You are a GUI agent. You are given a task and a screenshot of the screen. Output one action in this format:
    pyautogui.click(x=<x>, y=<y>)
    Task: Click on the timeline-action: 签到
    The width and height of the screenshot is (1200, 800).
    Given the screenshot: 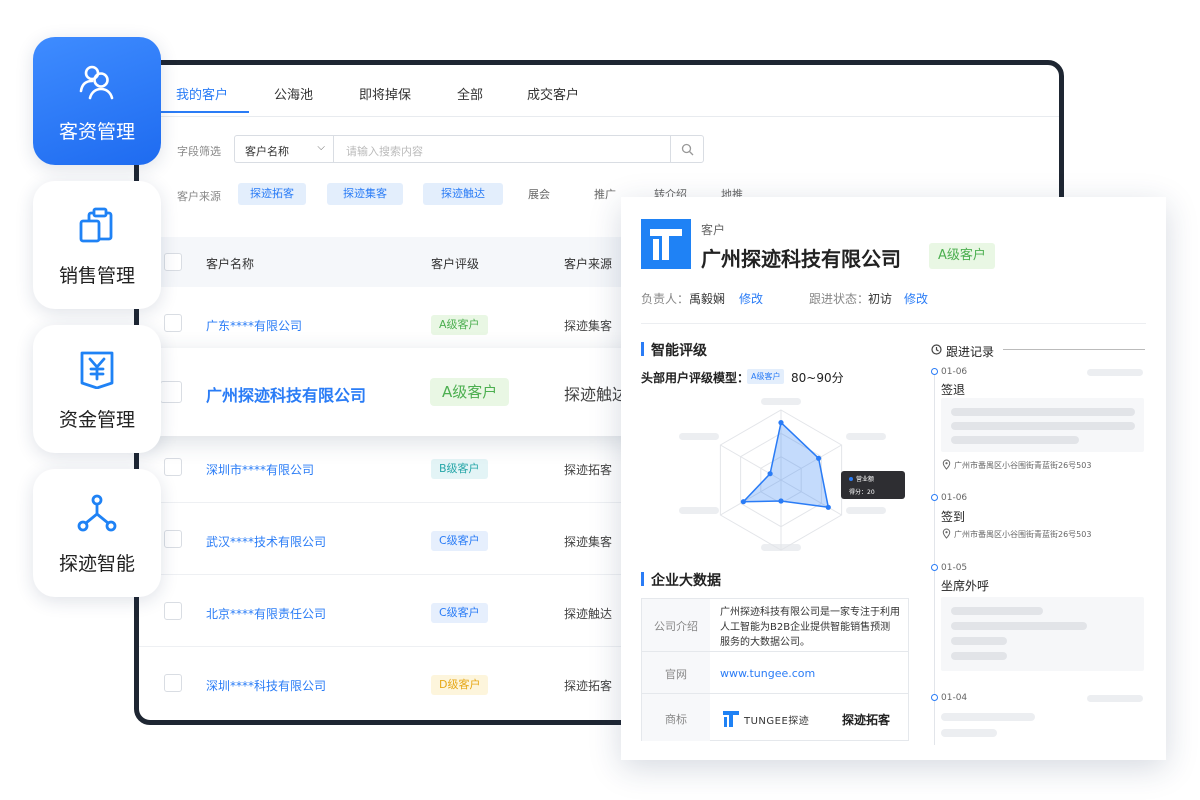 What is the action you would take?
    pyautogui.click(x=953, y=517)
    